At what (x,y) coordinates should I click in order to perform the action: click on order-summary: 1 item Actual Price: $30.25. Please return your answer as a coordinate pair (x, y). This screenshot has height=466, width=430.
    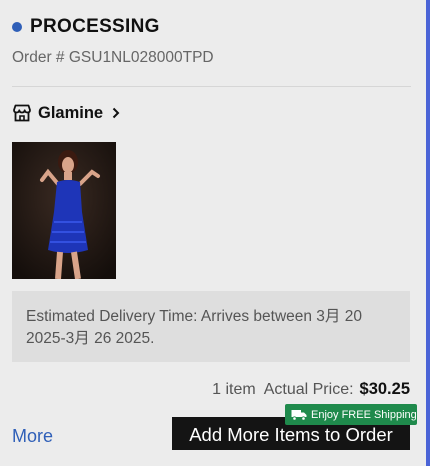
    Looking at the image, I should click on (311, 389).